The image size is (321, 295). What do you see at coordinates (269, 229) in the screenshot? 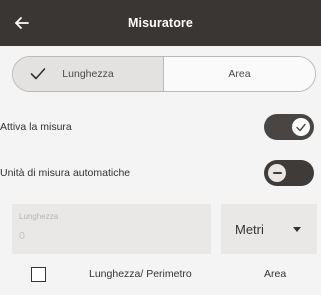
I see `unit-select: Metri` at bounding box center [269, 229].